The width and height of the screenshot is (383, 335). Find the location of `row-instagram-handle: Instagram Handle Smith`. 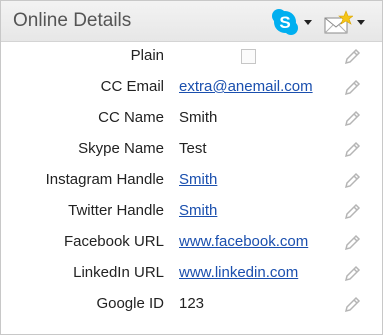

row-instagram-handle: Instagram Handle Smith is located at coordinates (191, 181).